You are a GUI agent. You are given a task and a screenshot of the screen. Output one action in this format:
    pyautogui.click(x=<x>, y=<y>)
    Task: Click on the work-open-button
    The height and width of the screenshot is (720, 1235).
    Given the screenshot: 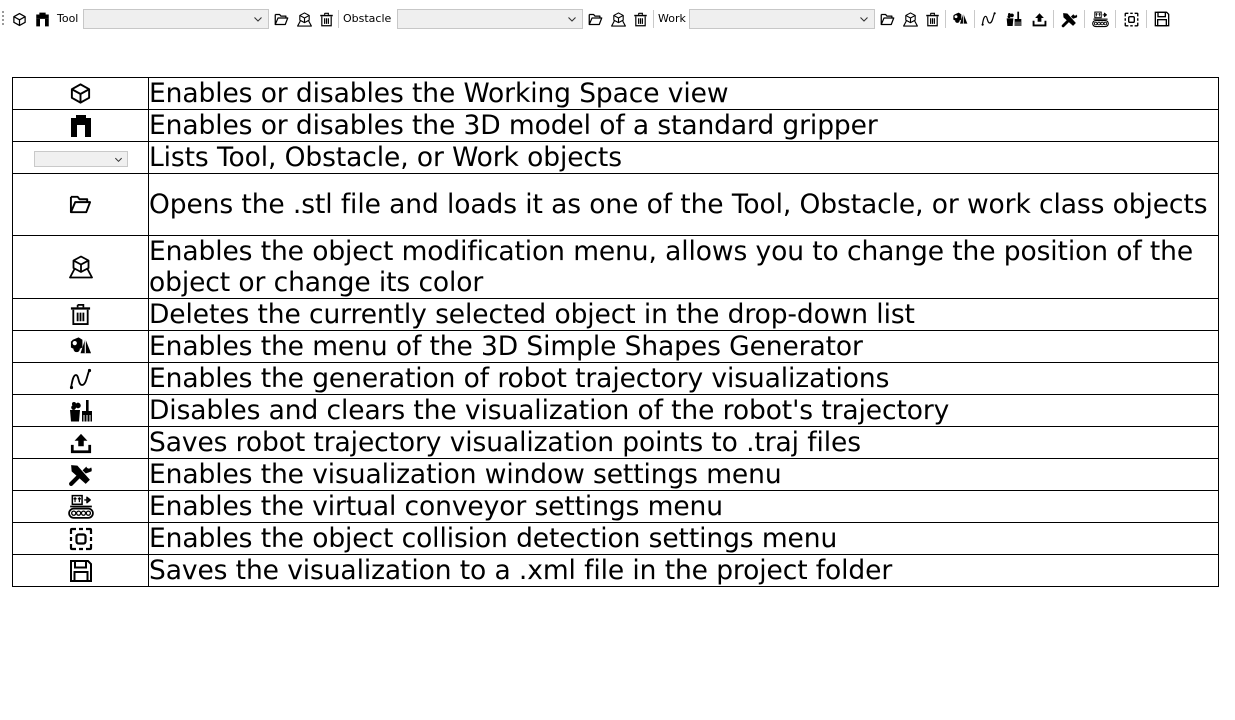 What is the action you would take?
    pyautogui.click(x=887, y=19)
    